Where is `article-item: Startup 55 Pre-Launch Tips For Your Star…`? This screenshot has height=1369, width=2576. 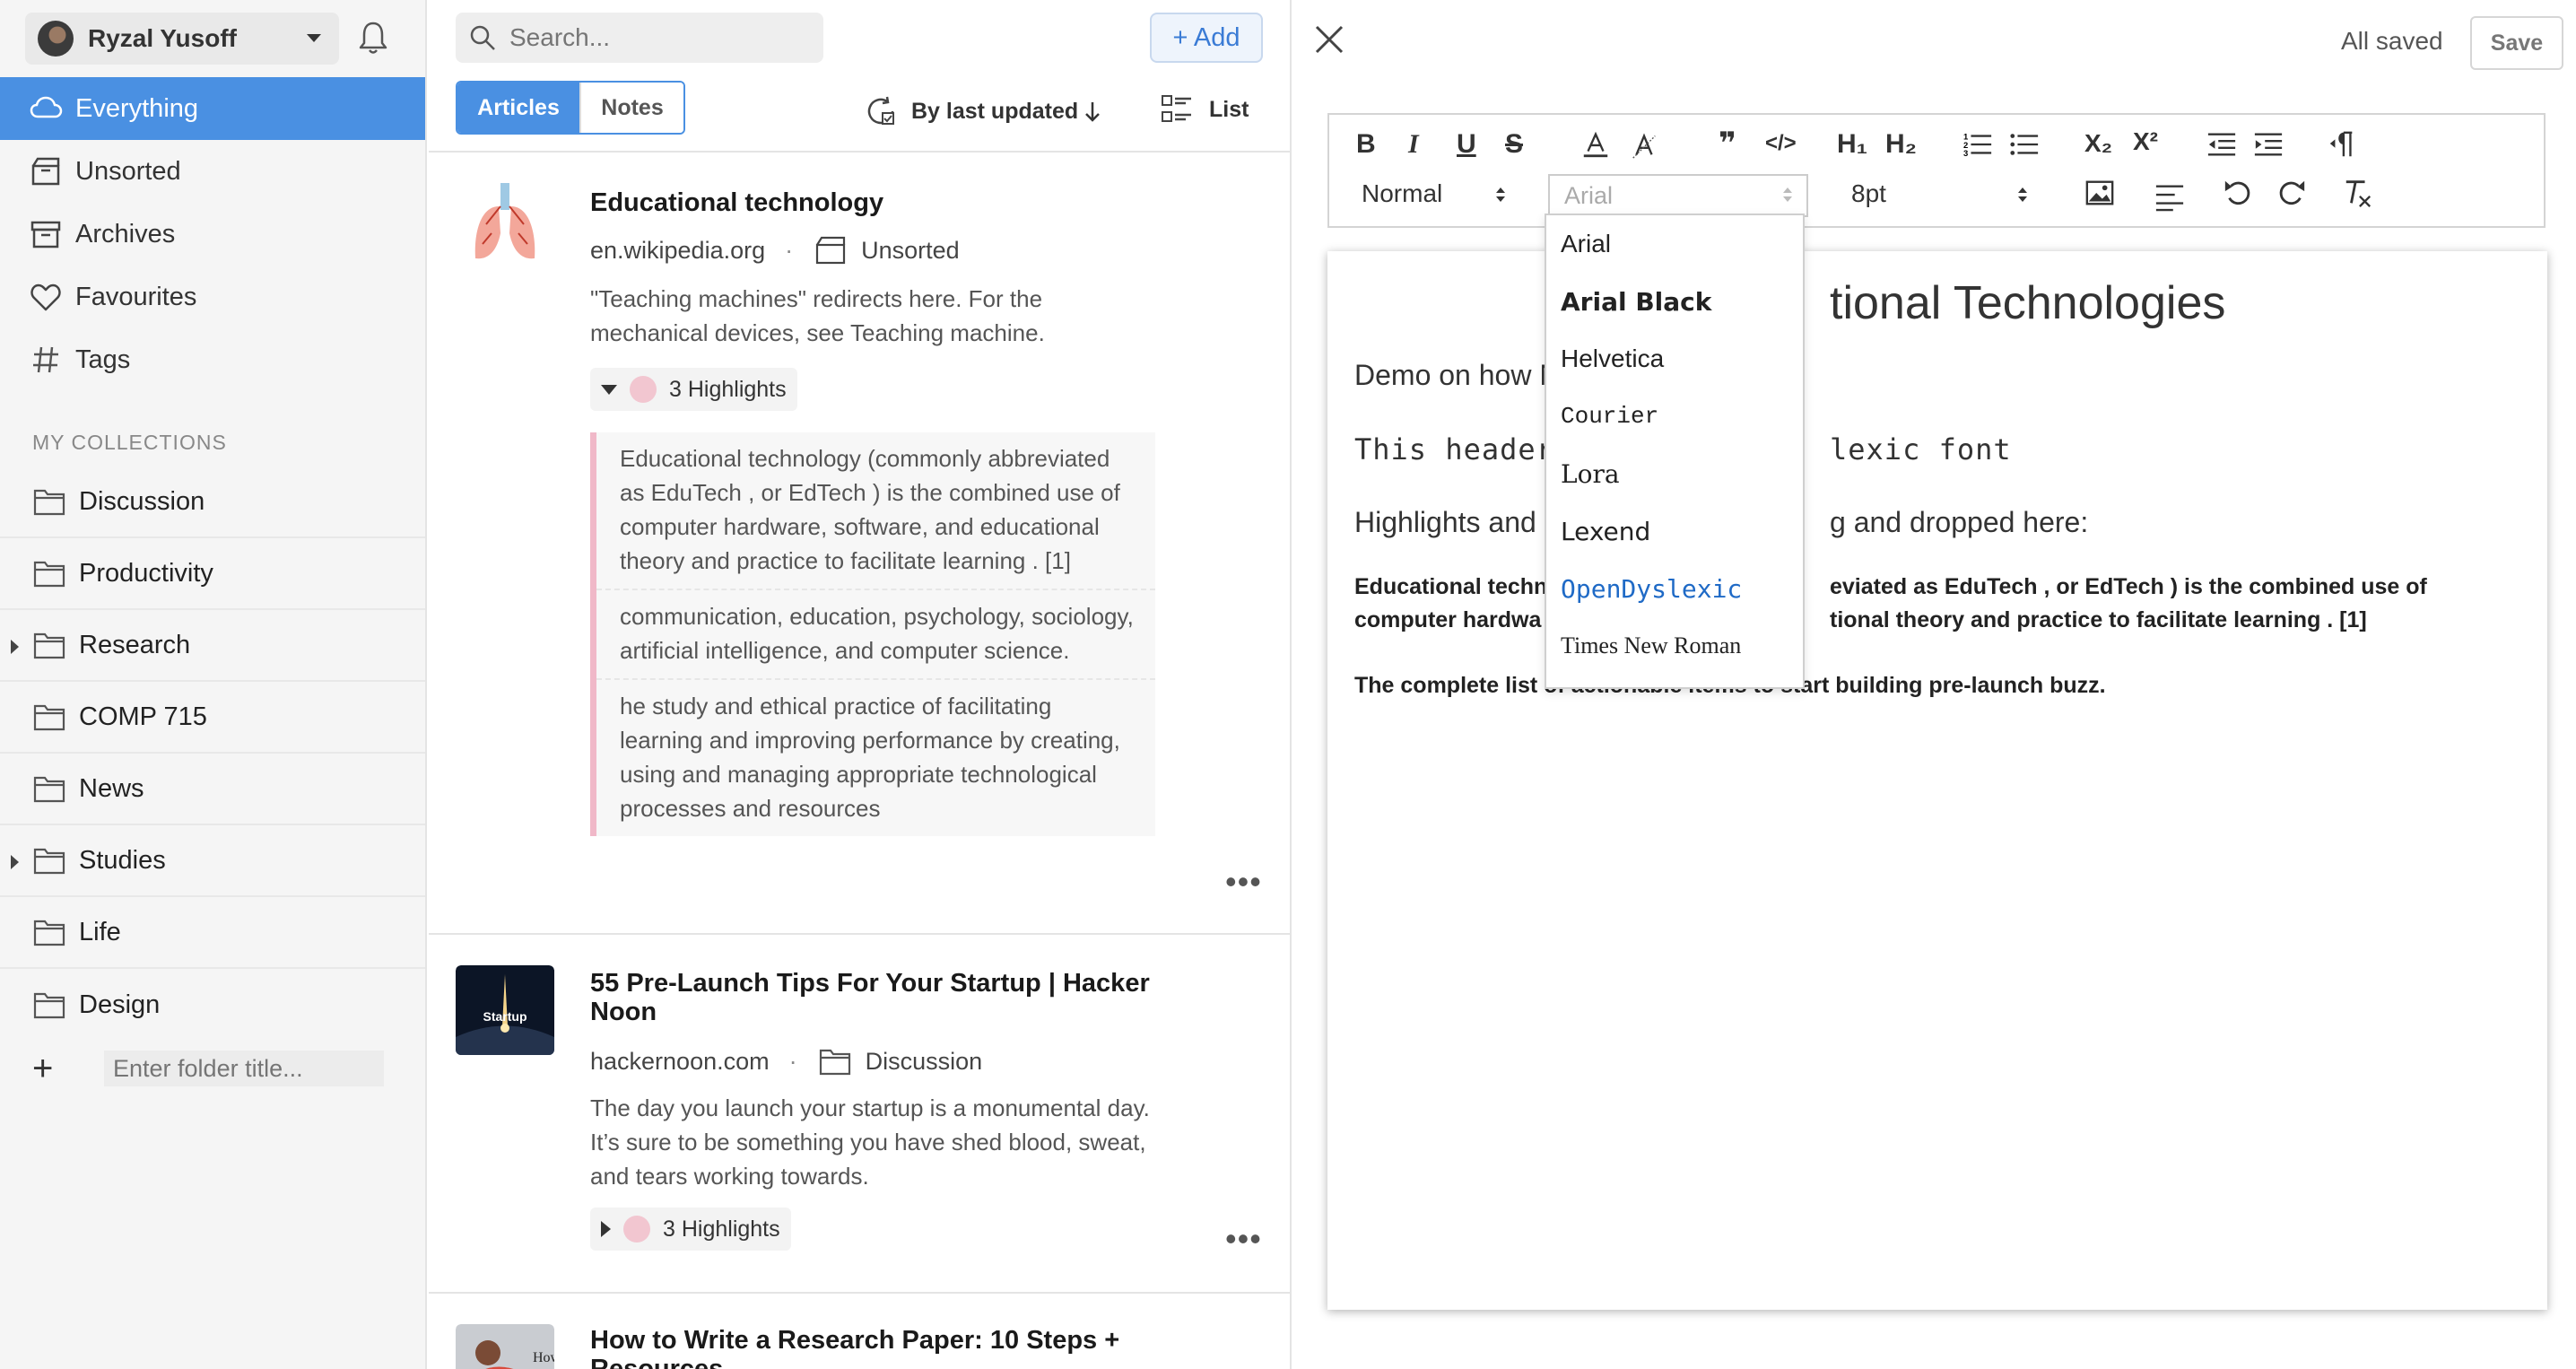 article-item: Startup 55 Pre-Launch Tips For Your Star… is located at coordinates (859, 1115).